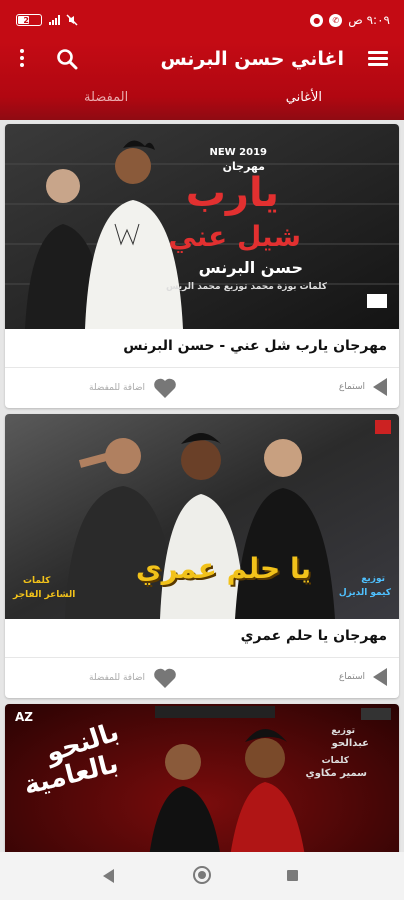 Image resolution: width=404 pixels, height=900 pixels. I want to click on app-bar: اغاني حسن البرنس المفضلة الأغاني, so click(202, 81).